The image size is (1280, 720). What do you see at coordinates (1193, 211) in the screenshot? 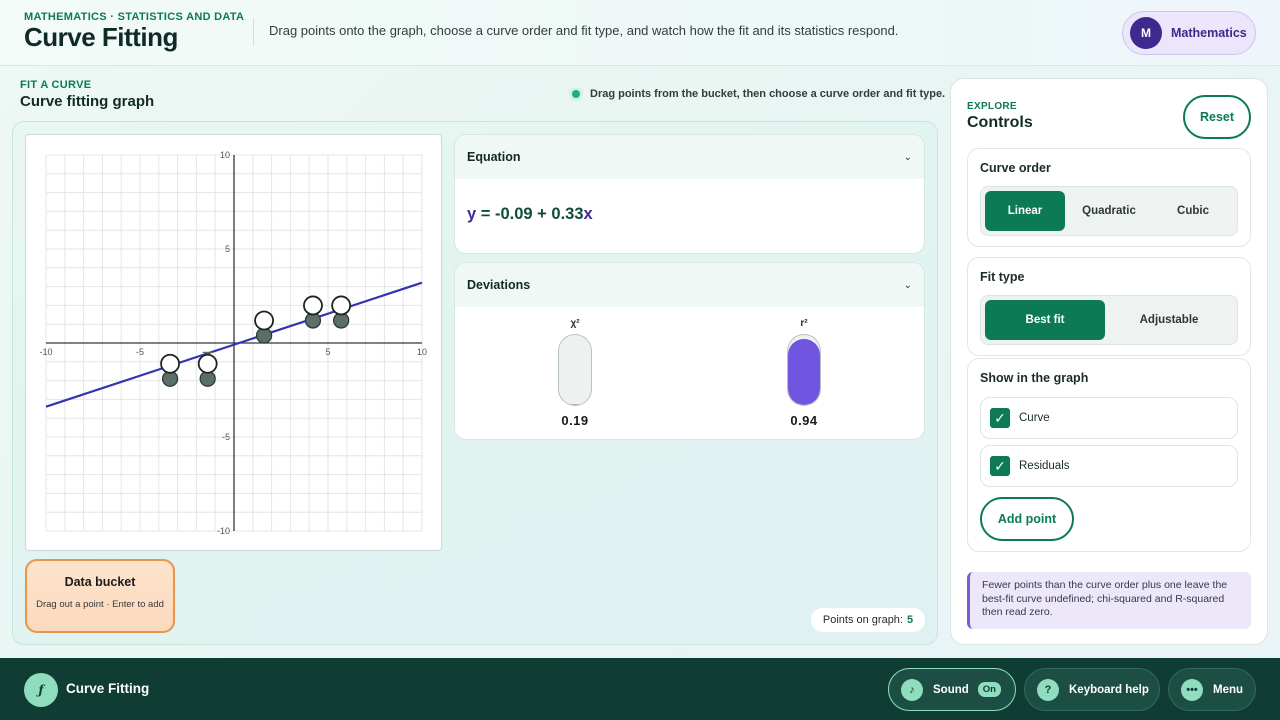
I see `curve-order-cubic: Cubic` at bounding box center [1193, 211].